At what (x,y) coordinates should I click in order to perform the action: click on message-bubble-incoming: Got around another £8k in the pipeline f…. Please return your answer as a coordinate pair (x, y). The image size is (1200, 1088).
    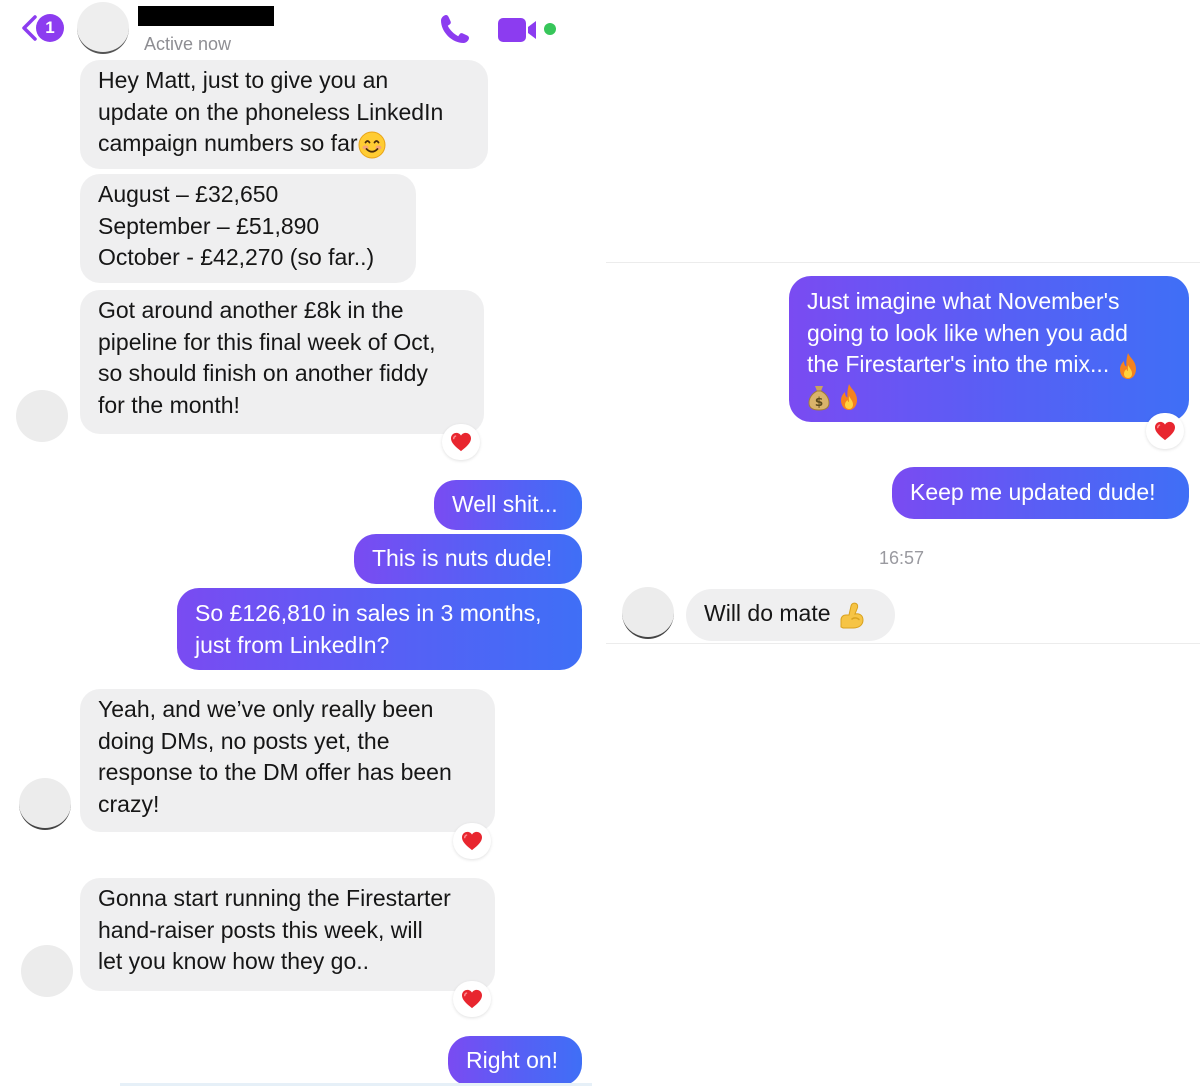
    Looking at the image, I should click on (282, 362).